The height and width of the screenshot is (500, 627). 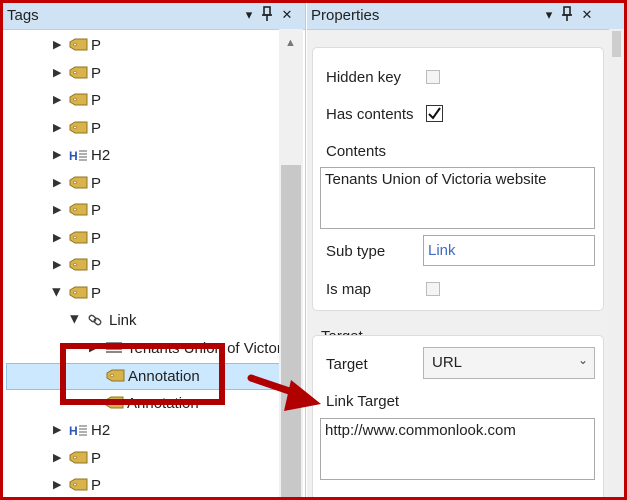 What do you see at coordinates (284, 392) in the screenshot?
I see `red-arrow-icon` at bounding box center [284, 392].